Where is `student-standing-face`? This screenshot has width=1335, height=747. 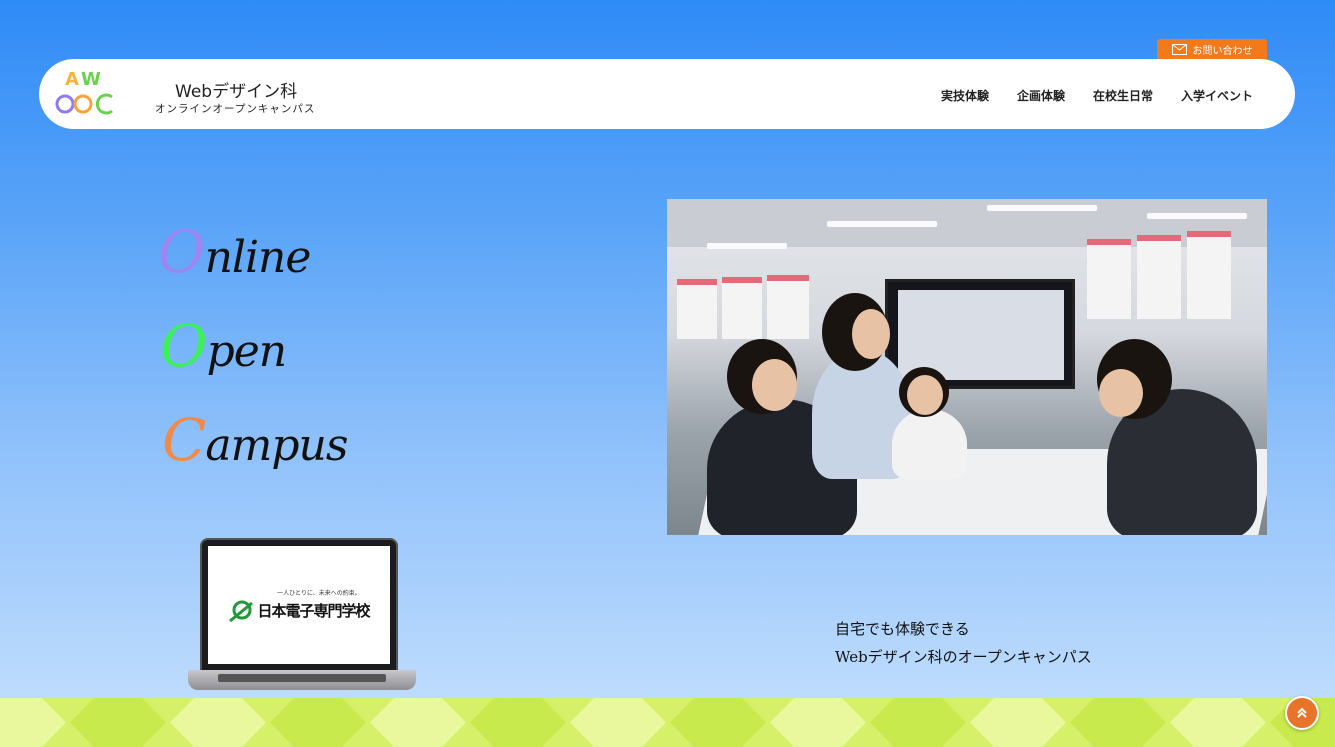
student-standing-face is located at coordinates (871, 334).